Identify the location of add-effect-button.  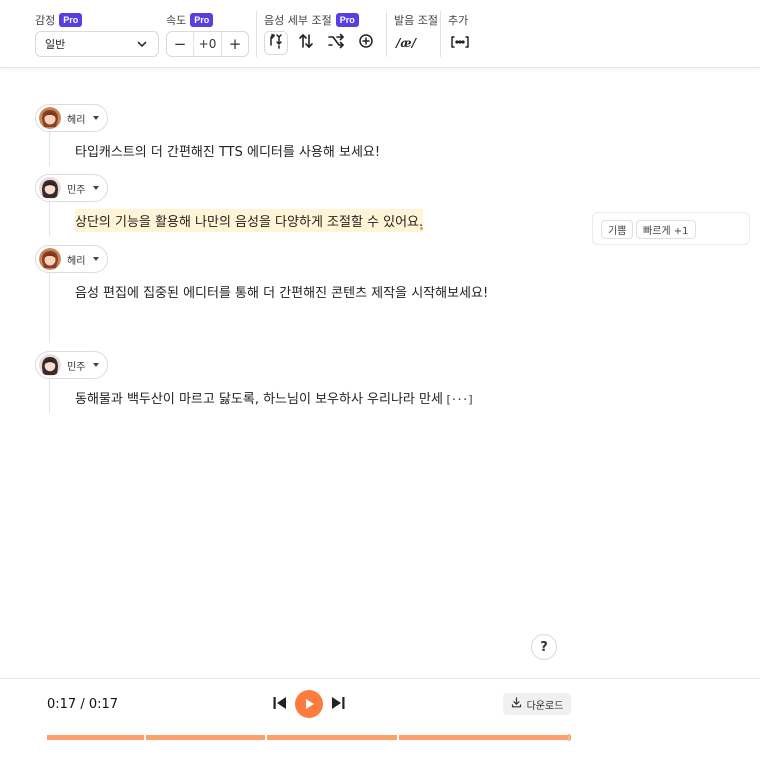
(366, 43).